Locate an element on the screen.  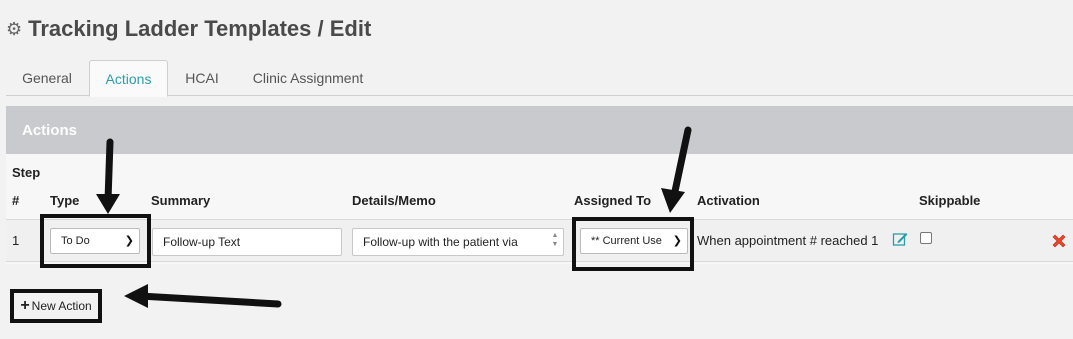
arrow-left-new-action is located at coordinates (203, 296).